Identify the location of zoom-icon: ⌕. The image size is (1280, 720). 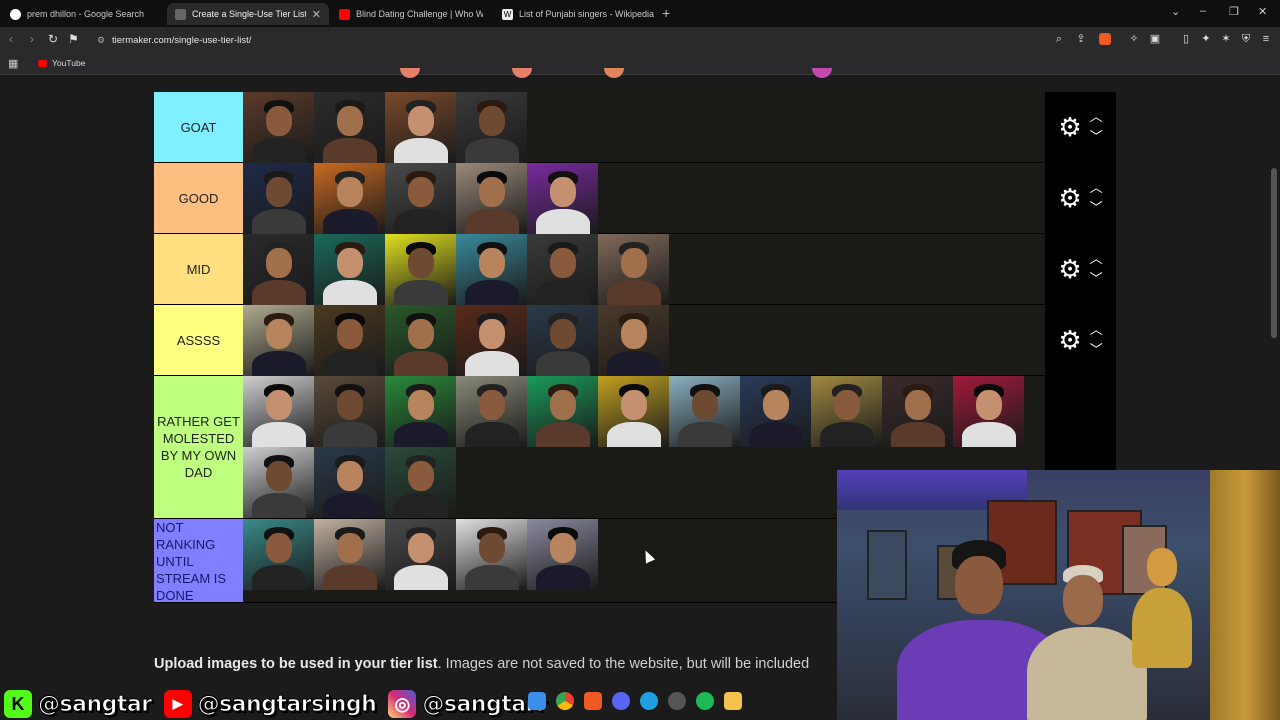
(1059, 39).